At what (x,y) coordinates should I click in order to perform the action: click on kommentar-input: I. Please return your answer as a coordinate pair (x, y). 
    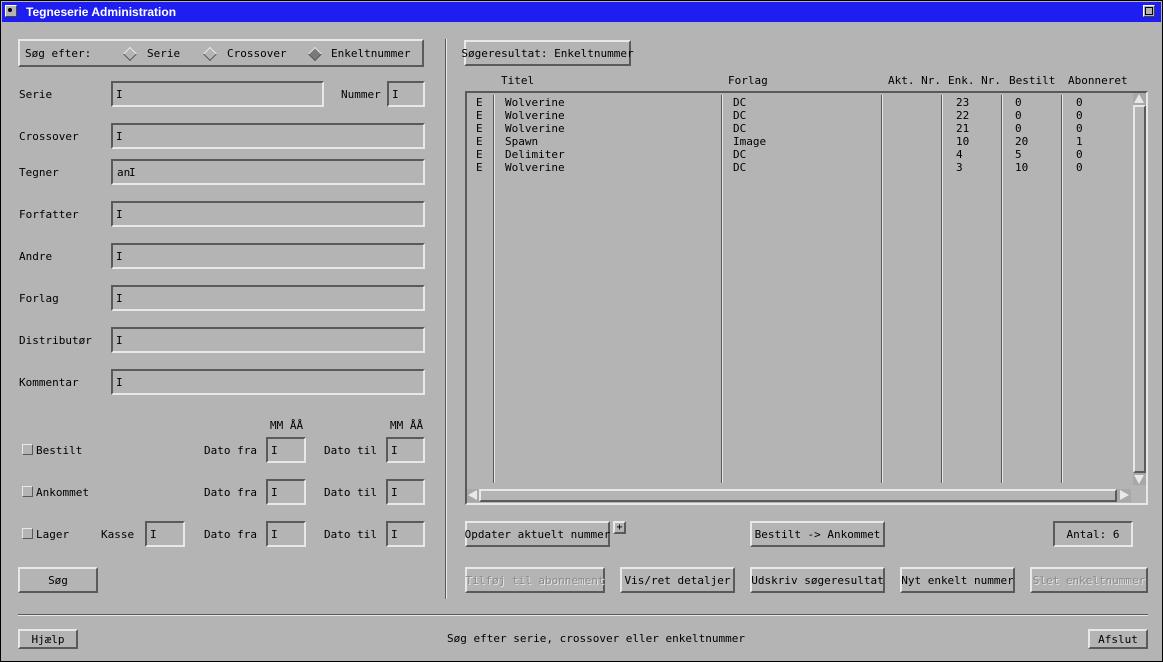
    Looking at the image, I should click on (268, 382).